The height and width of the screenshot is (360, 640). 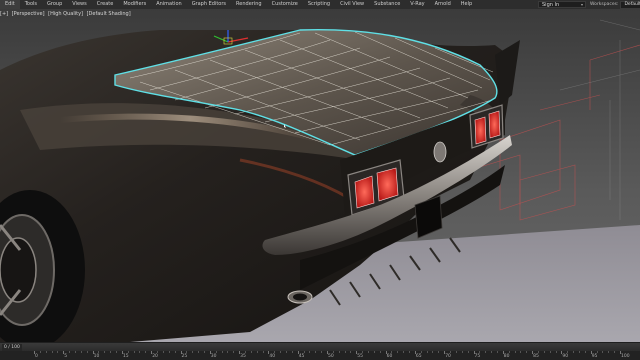 What do you see at coordinates (581, 4) in the screenshot?
I see `chevron-down-icon: ▾` at bounding box center [581, 4].